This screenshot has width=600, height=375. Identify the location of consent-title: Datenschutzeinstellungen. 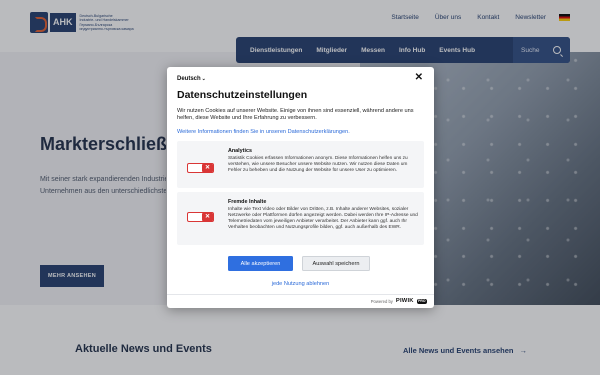
(242, 95).